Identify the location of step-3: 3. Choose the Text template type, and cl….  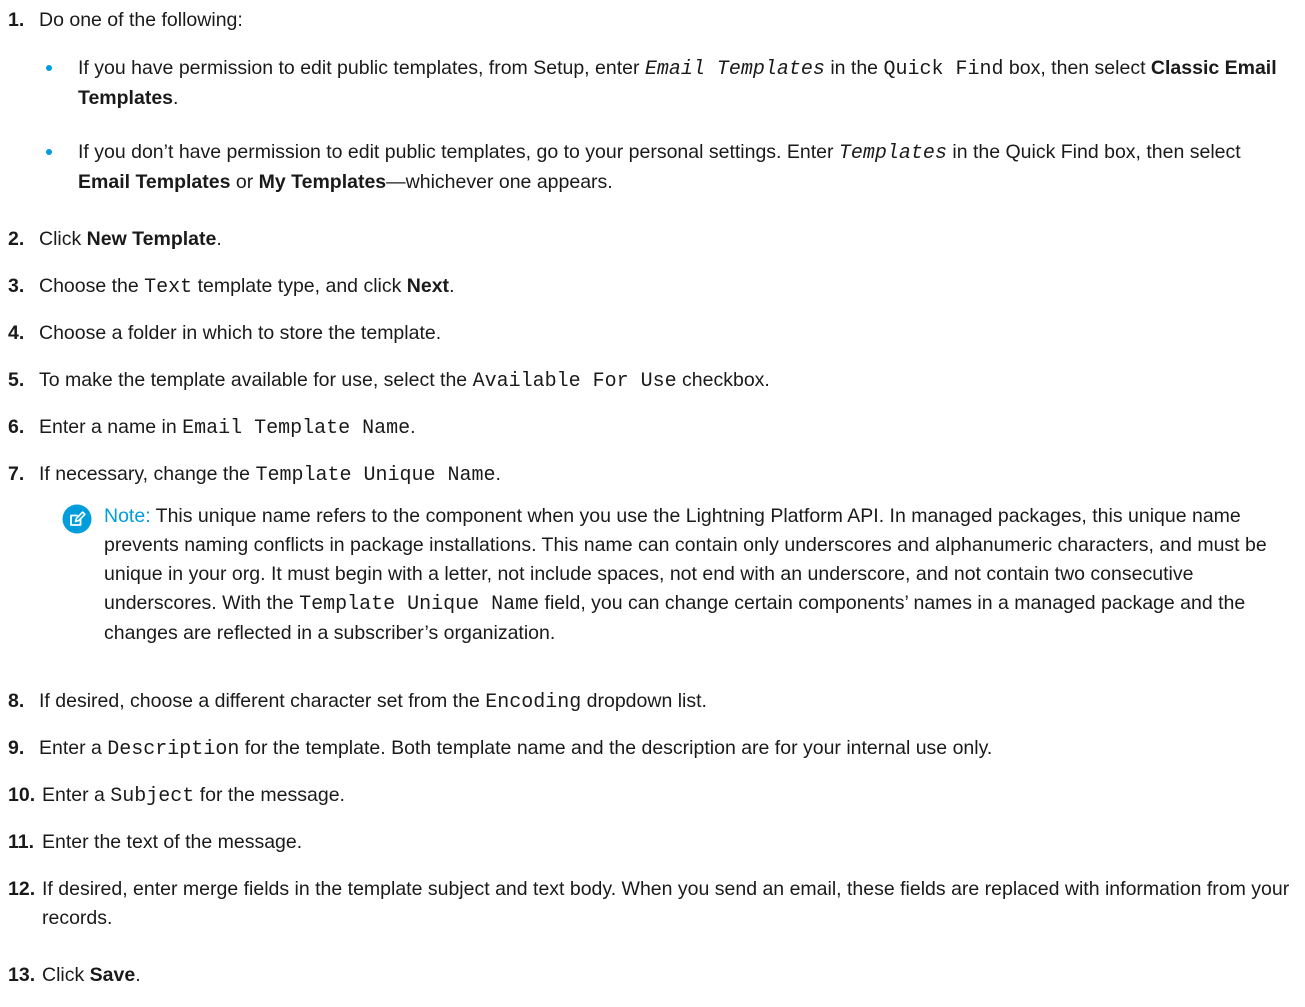
(653, 287).